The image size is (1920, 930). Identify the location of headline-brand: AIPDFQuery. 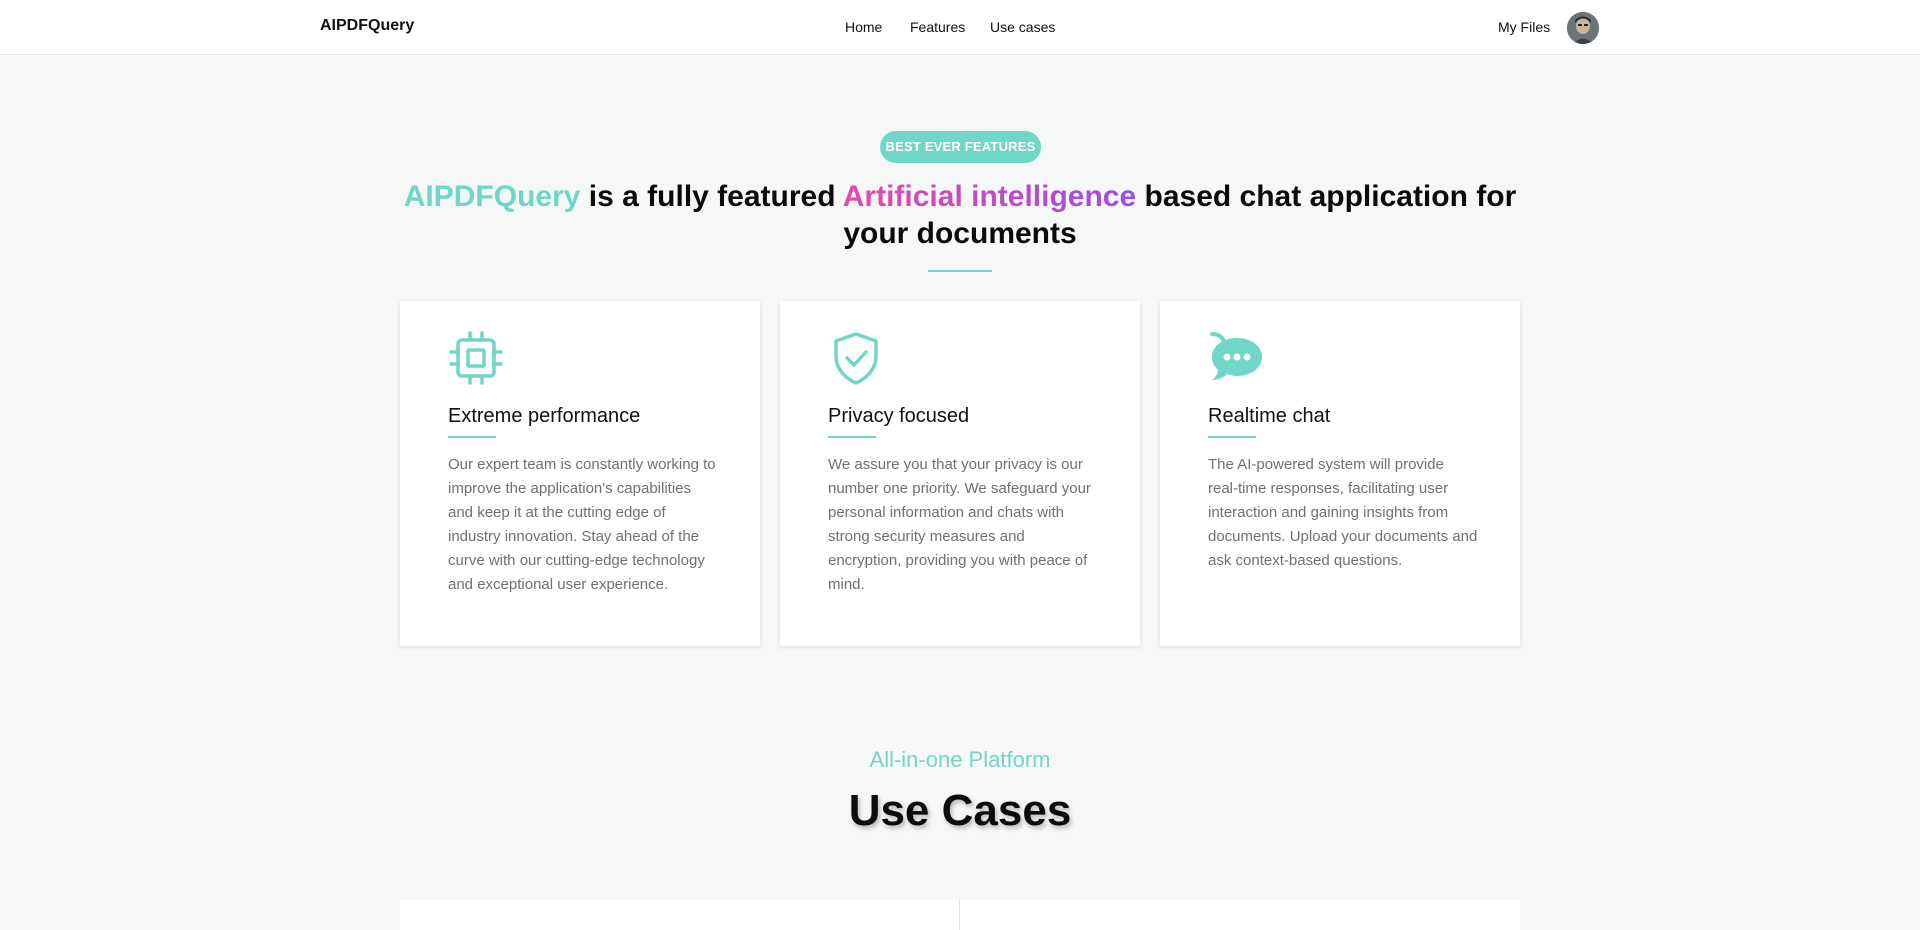
(492, 196).